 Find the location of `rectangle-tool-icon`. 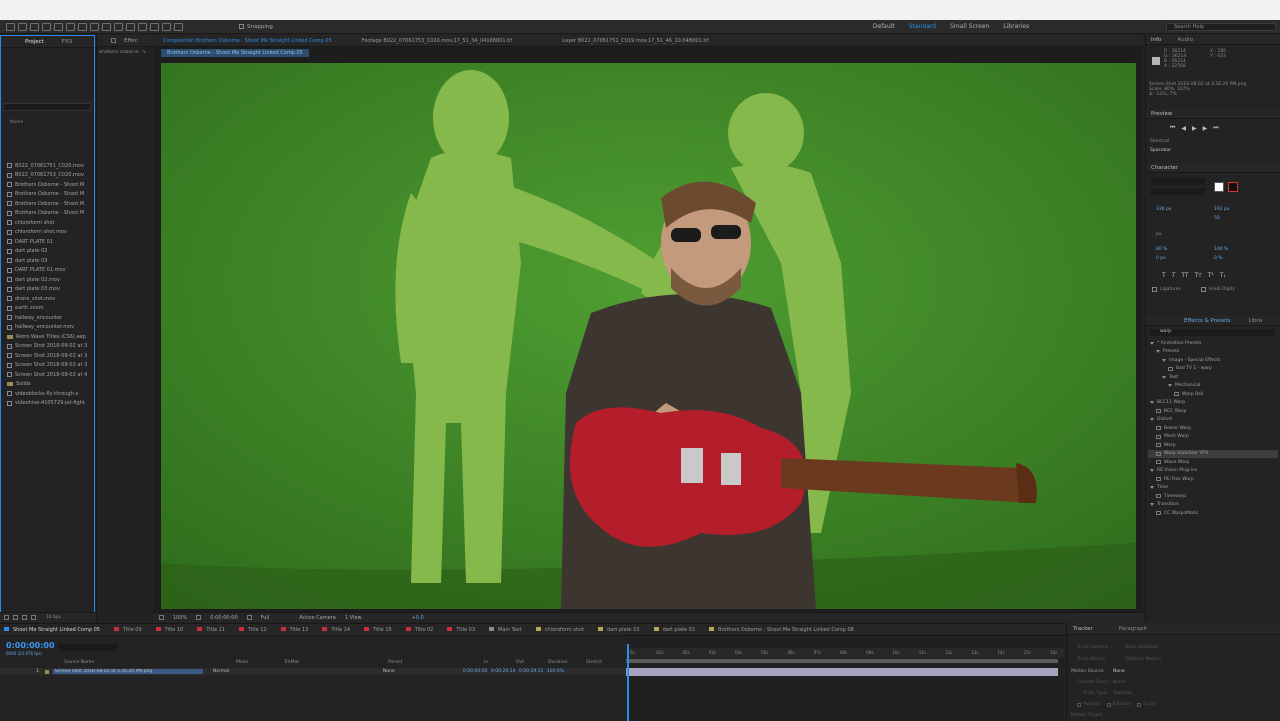

rectangle-tool-icon is located at coordinates (94, 26).